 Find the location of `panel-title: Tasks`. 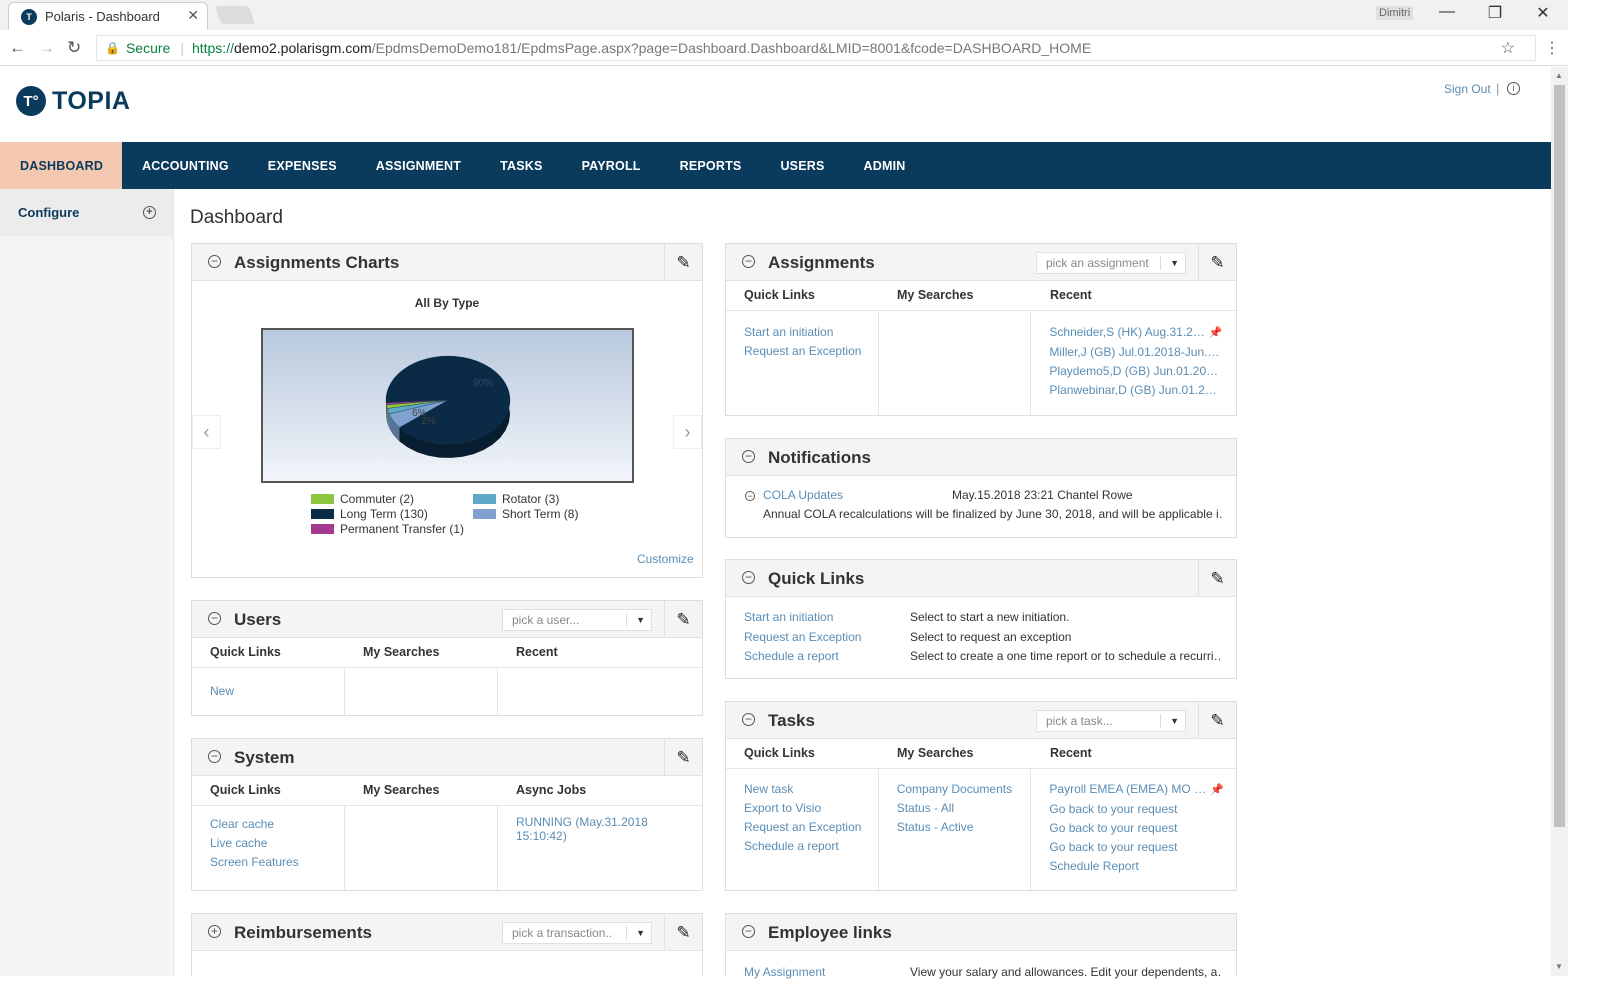

panel-title: Tasks is located at coordinates (791, 720).